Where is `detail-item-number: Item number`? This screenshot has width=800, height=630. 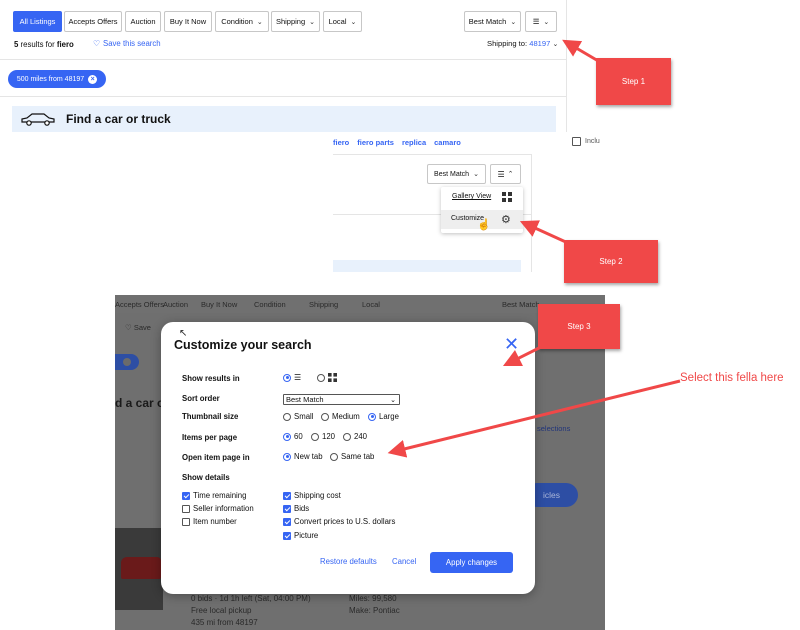 detail-item-number: Item number is located at coordinates (209, 521).